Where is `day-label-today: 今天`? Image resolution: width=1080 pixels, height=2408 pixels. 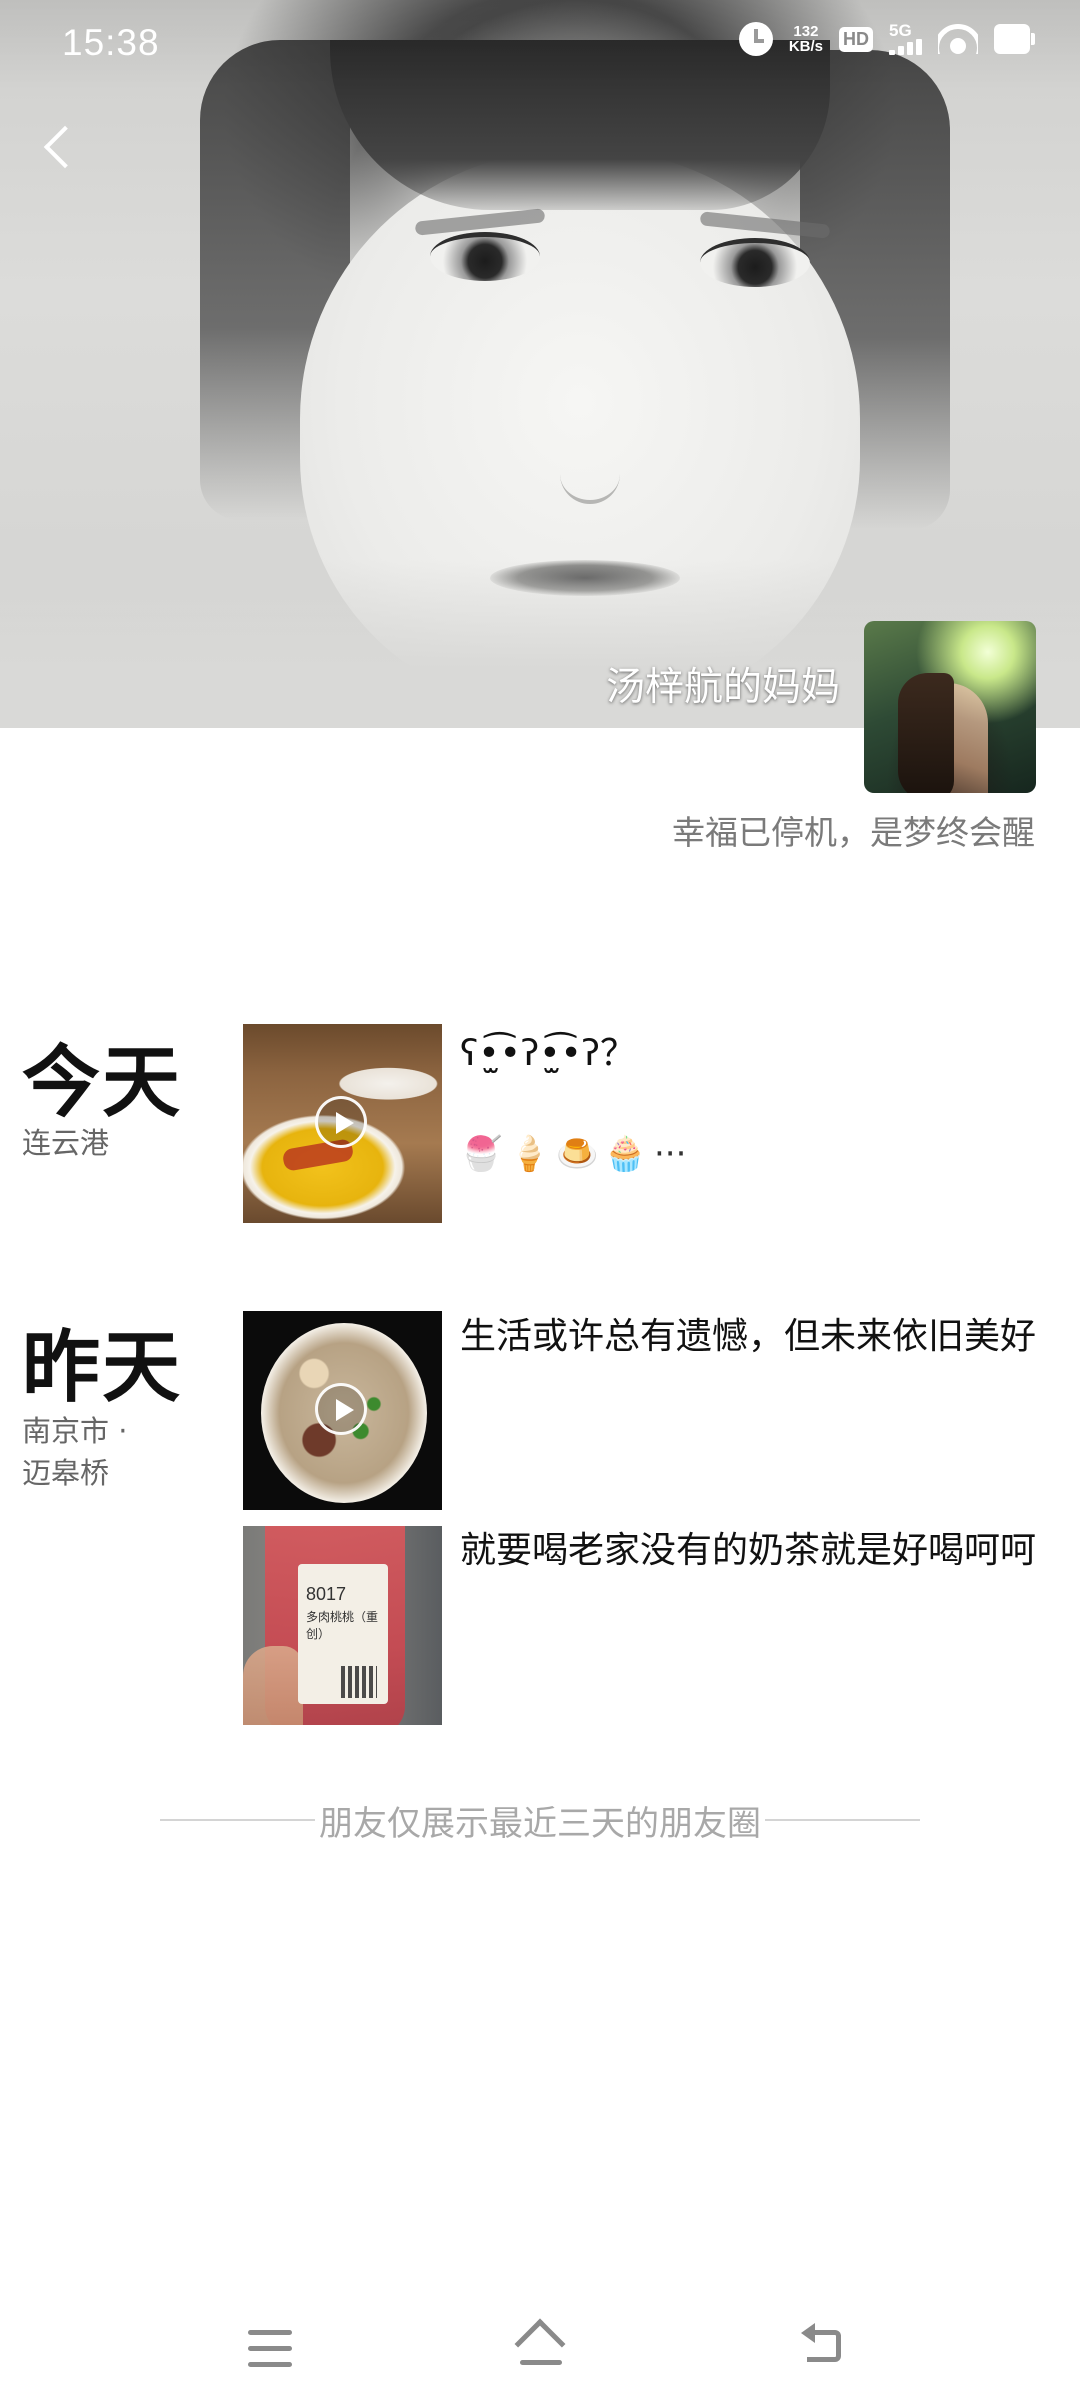 day-label-today: 今天 is located at coordinates (102, 1083).